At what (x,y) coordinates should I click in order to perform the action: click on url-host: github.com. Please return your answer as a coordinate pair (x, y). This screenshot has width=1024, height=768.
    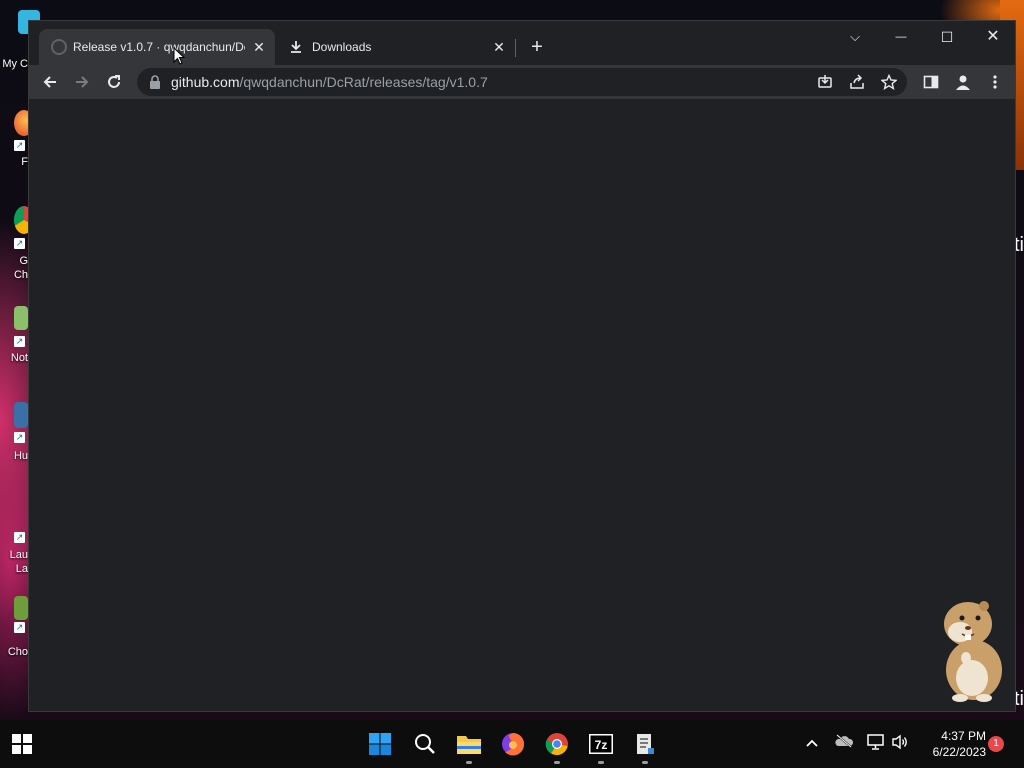
    Looking at the image, I should click on (205, 82).